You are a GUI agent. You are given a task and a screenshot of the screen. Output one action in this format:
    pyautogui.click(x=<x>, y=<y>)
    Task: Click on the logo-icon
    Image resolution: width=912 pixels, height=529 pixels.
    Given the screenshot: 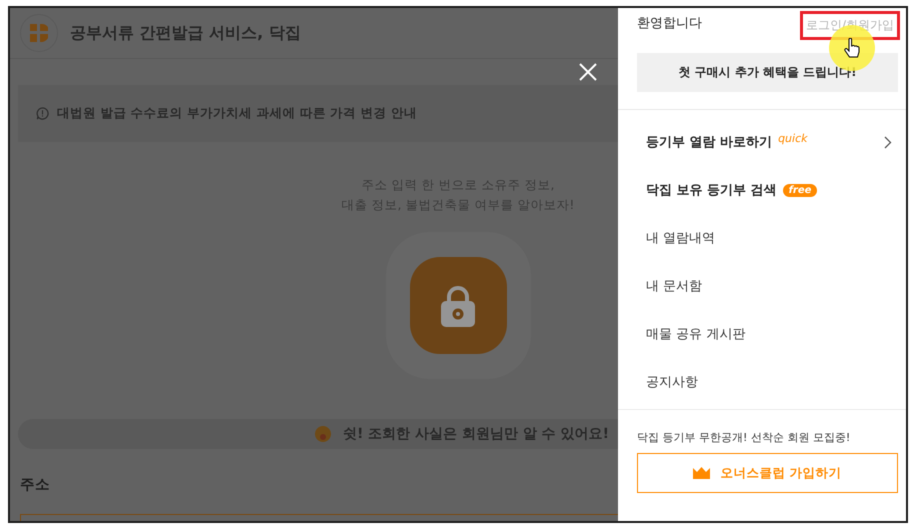 What is the action you would take?
    pyautogui.click(x=39, y=33)
    